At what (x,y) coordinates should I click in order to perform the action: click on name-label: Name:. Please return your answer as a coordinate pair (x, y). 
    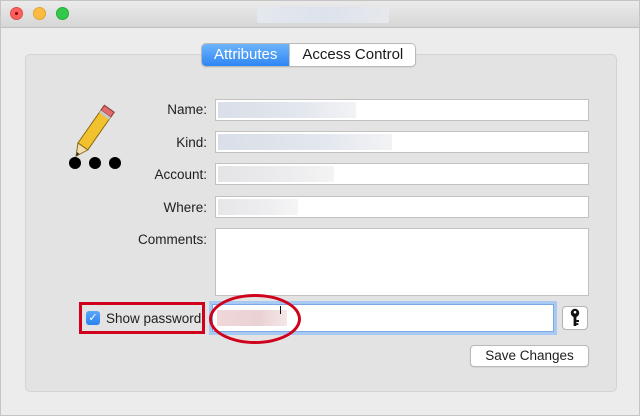
    Looking at the image, I should click on (187, 109).